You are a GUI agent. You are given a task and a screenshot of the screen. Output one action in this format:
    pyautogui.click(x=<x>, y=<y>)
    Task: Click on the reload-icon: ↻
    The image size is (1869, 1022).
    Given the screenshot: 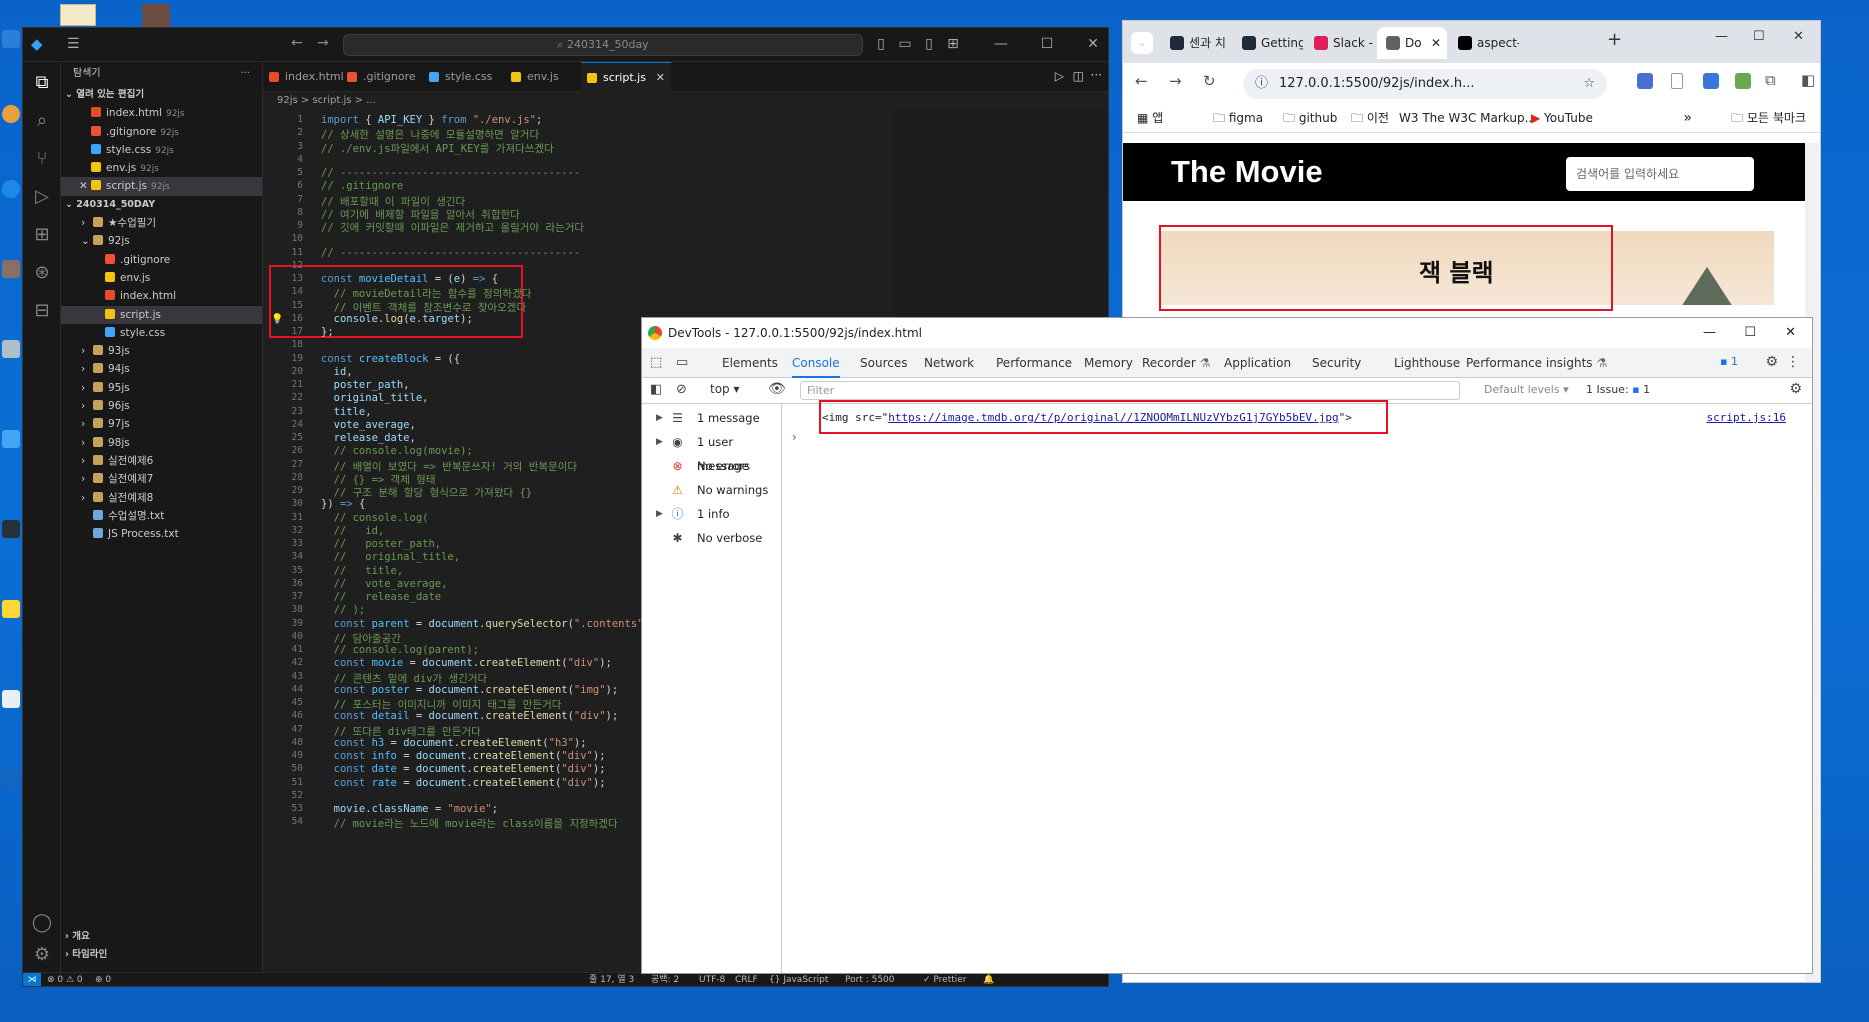 What is the action you would take?
    pyautogui.click(x=1209, y=81)
    